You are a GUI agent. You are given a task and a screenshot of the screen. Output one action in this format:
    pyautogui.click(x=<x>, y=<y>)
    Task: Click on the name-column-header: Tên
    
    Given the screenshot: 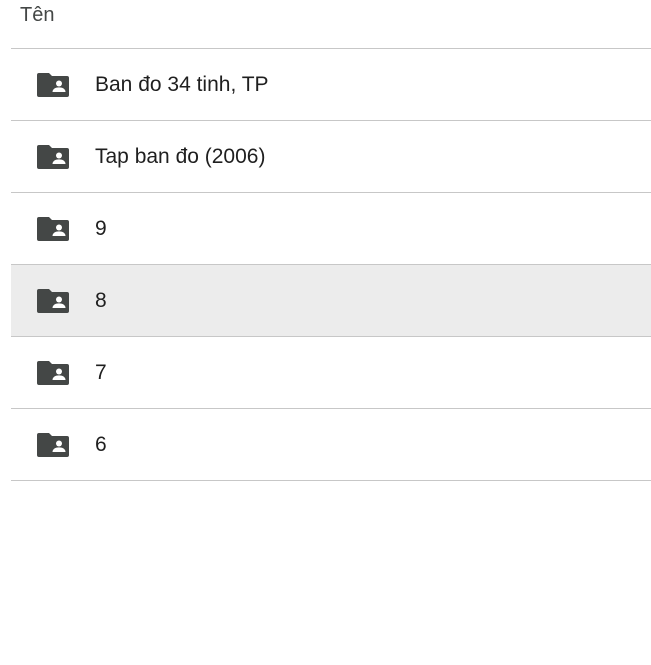 What is the action you would take?
    pyautogui.click(x=37, y=15)
    